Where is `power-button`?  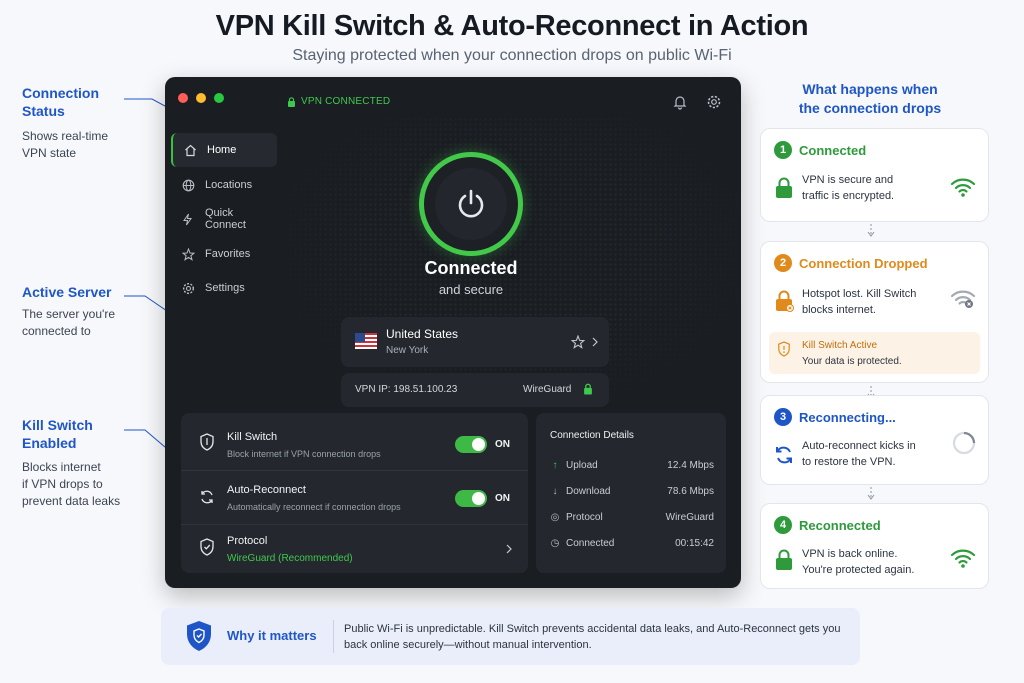
power-button is located at coordinates (471, 204).